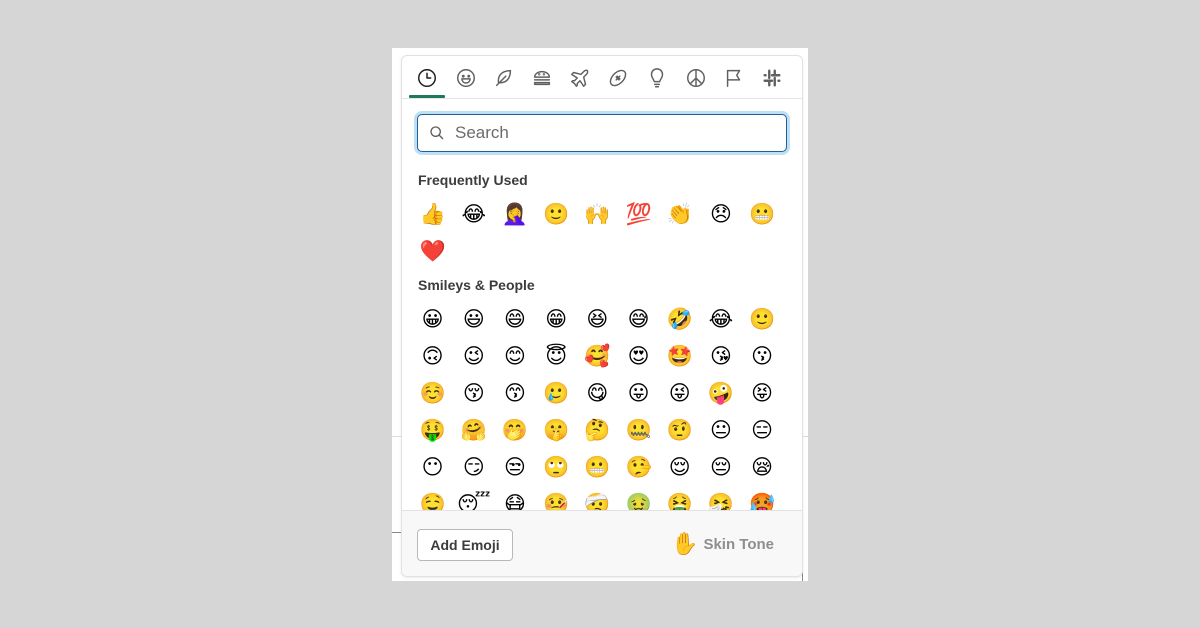 The width and height of the screenshot is (1200, 628). I want to click on tab-nature, so click(504, 78).